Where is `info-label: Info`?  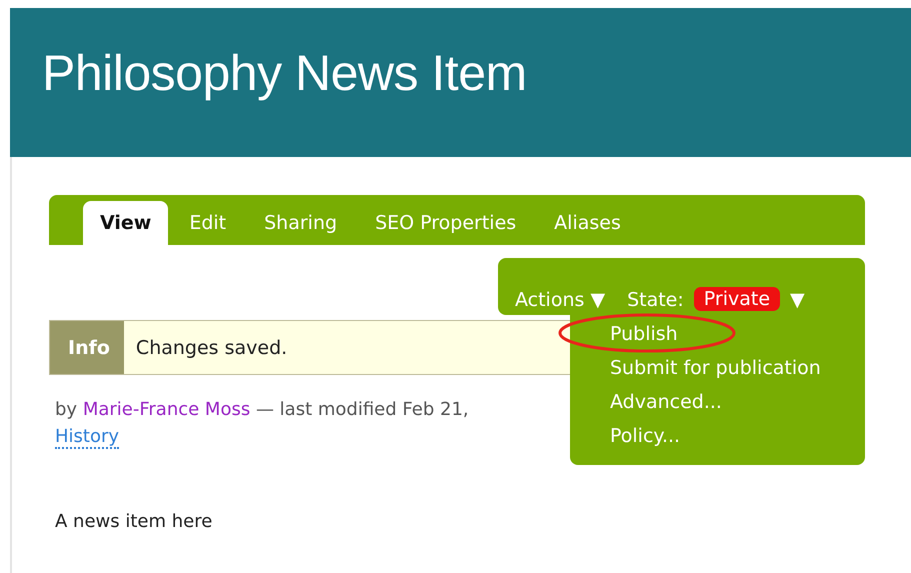
info-label: Info is located at coordinates (87, 347).